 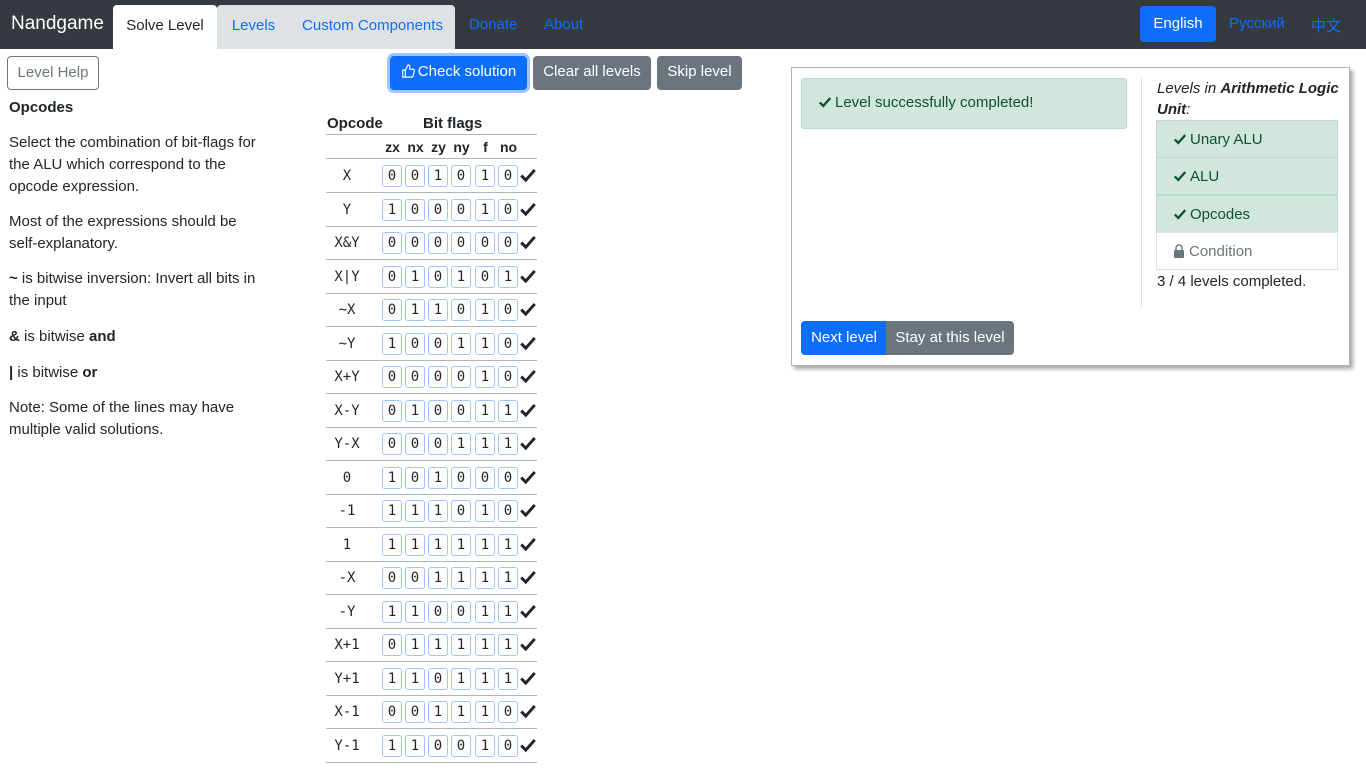 What do you see at coordinates (458, 73) in the screenshot?
I see `check-solution-button: Check solution` at bounding box center [458, 73].